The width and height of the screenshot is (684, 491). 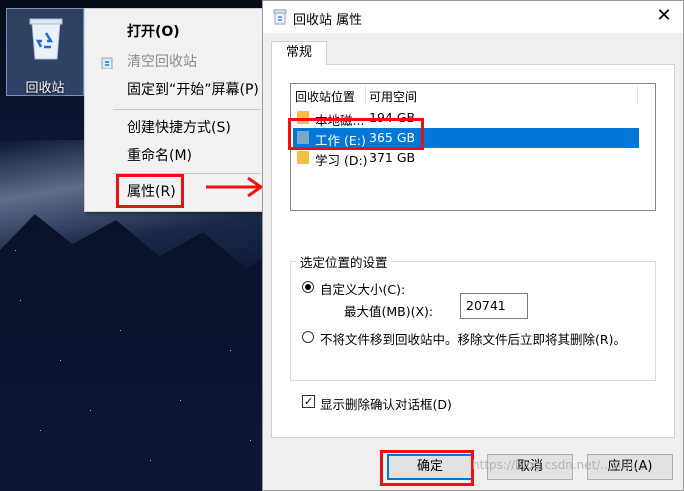 I want to click on tab-general: 常规, so click(x=299, y=53).